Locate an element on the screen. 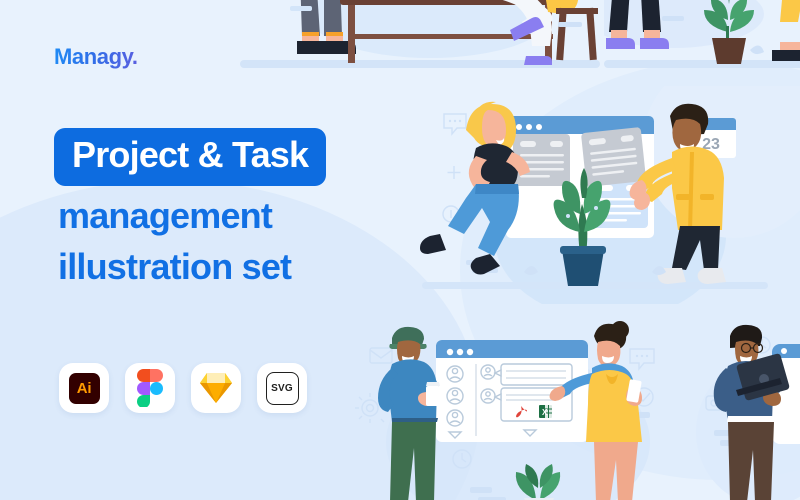  figma-icon is located at coordinates (150, 388).